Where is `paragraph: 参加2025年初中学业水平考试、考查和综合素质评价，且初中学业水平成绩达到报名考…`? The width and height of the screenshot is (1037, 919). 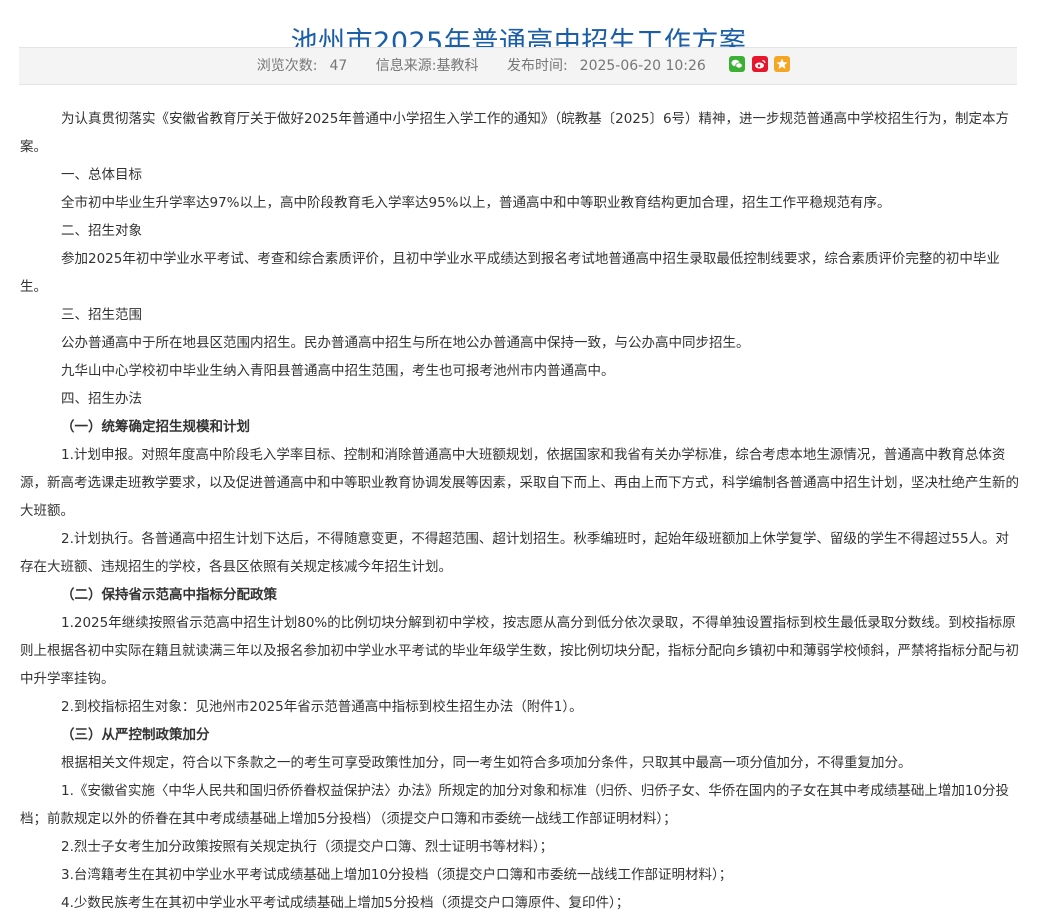
paragraph: 参加2025年初中学业水平考试、考查和综合素质评价，且初中学业水平成绩达到报名考… is located at coordinates (510, 273).